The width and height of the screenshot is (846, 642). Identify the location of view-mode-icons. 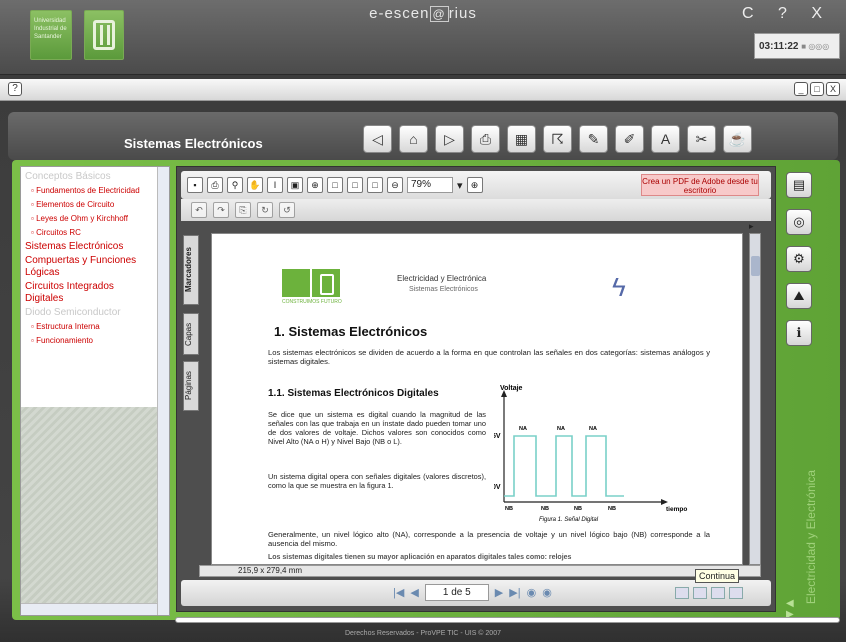
(709, 593).